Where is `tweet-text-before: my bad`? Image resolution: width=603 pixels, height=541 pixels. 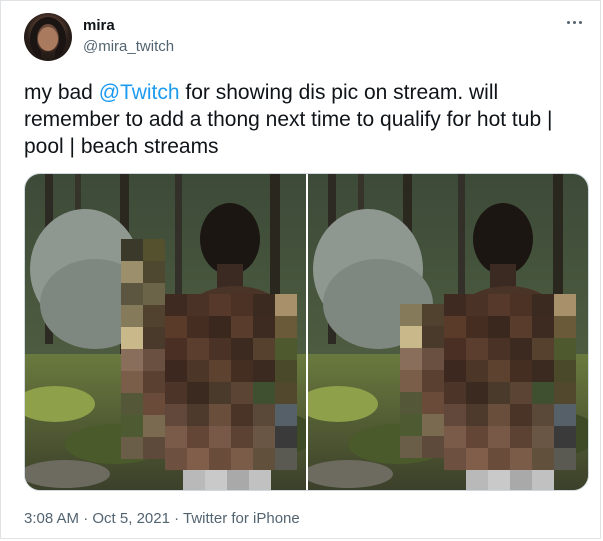
tweet-text-before: my bad is located at coordinates (61, 92).